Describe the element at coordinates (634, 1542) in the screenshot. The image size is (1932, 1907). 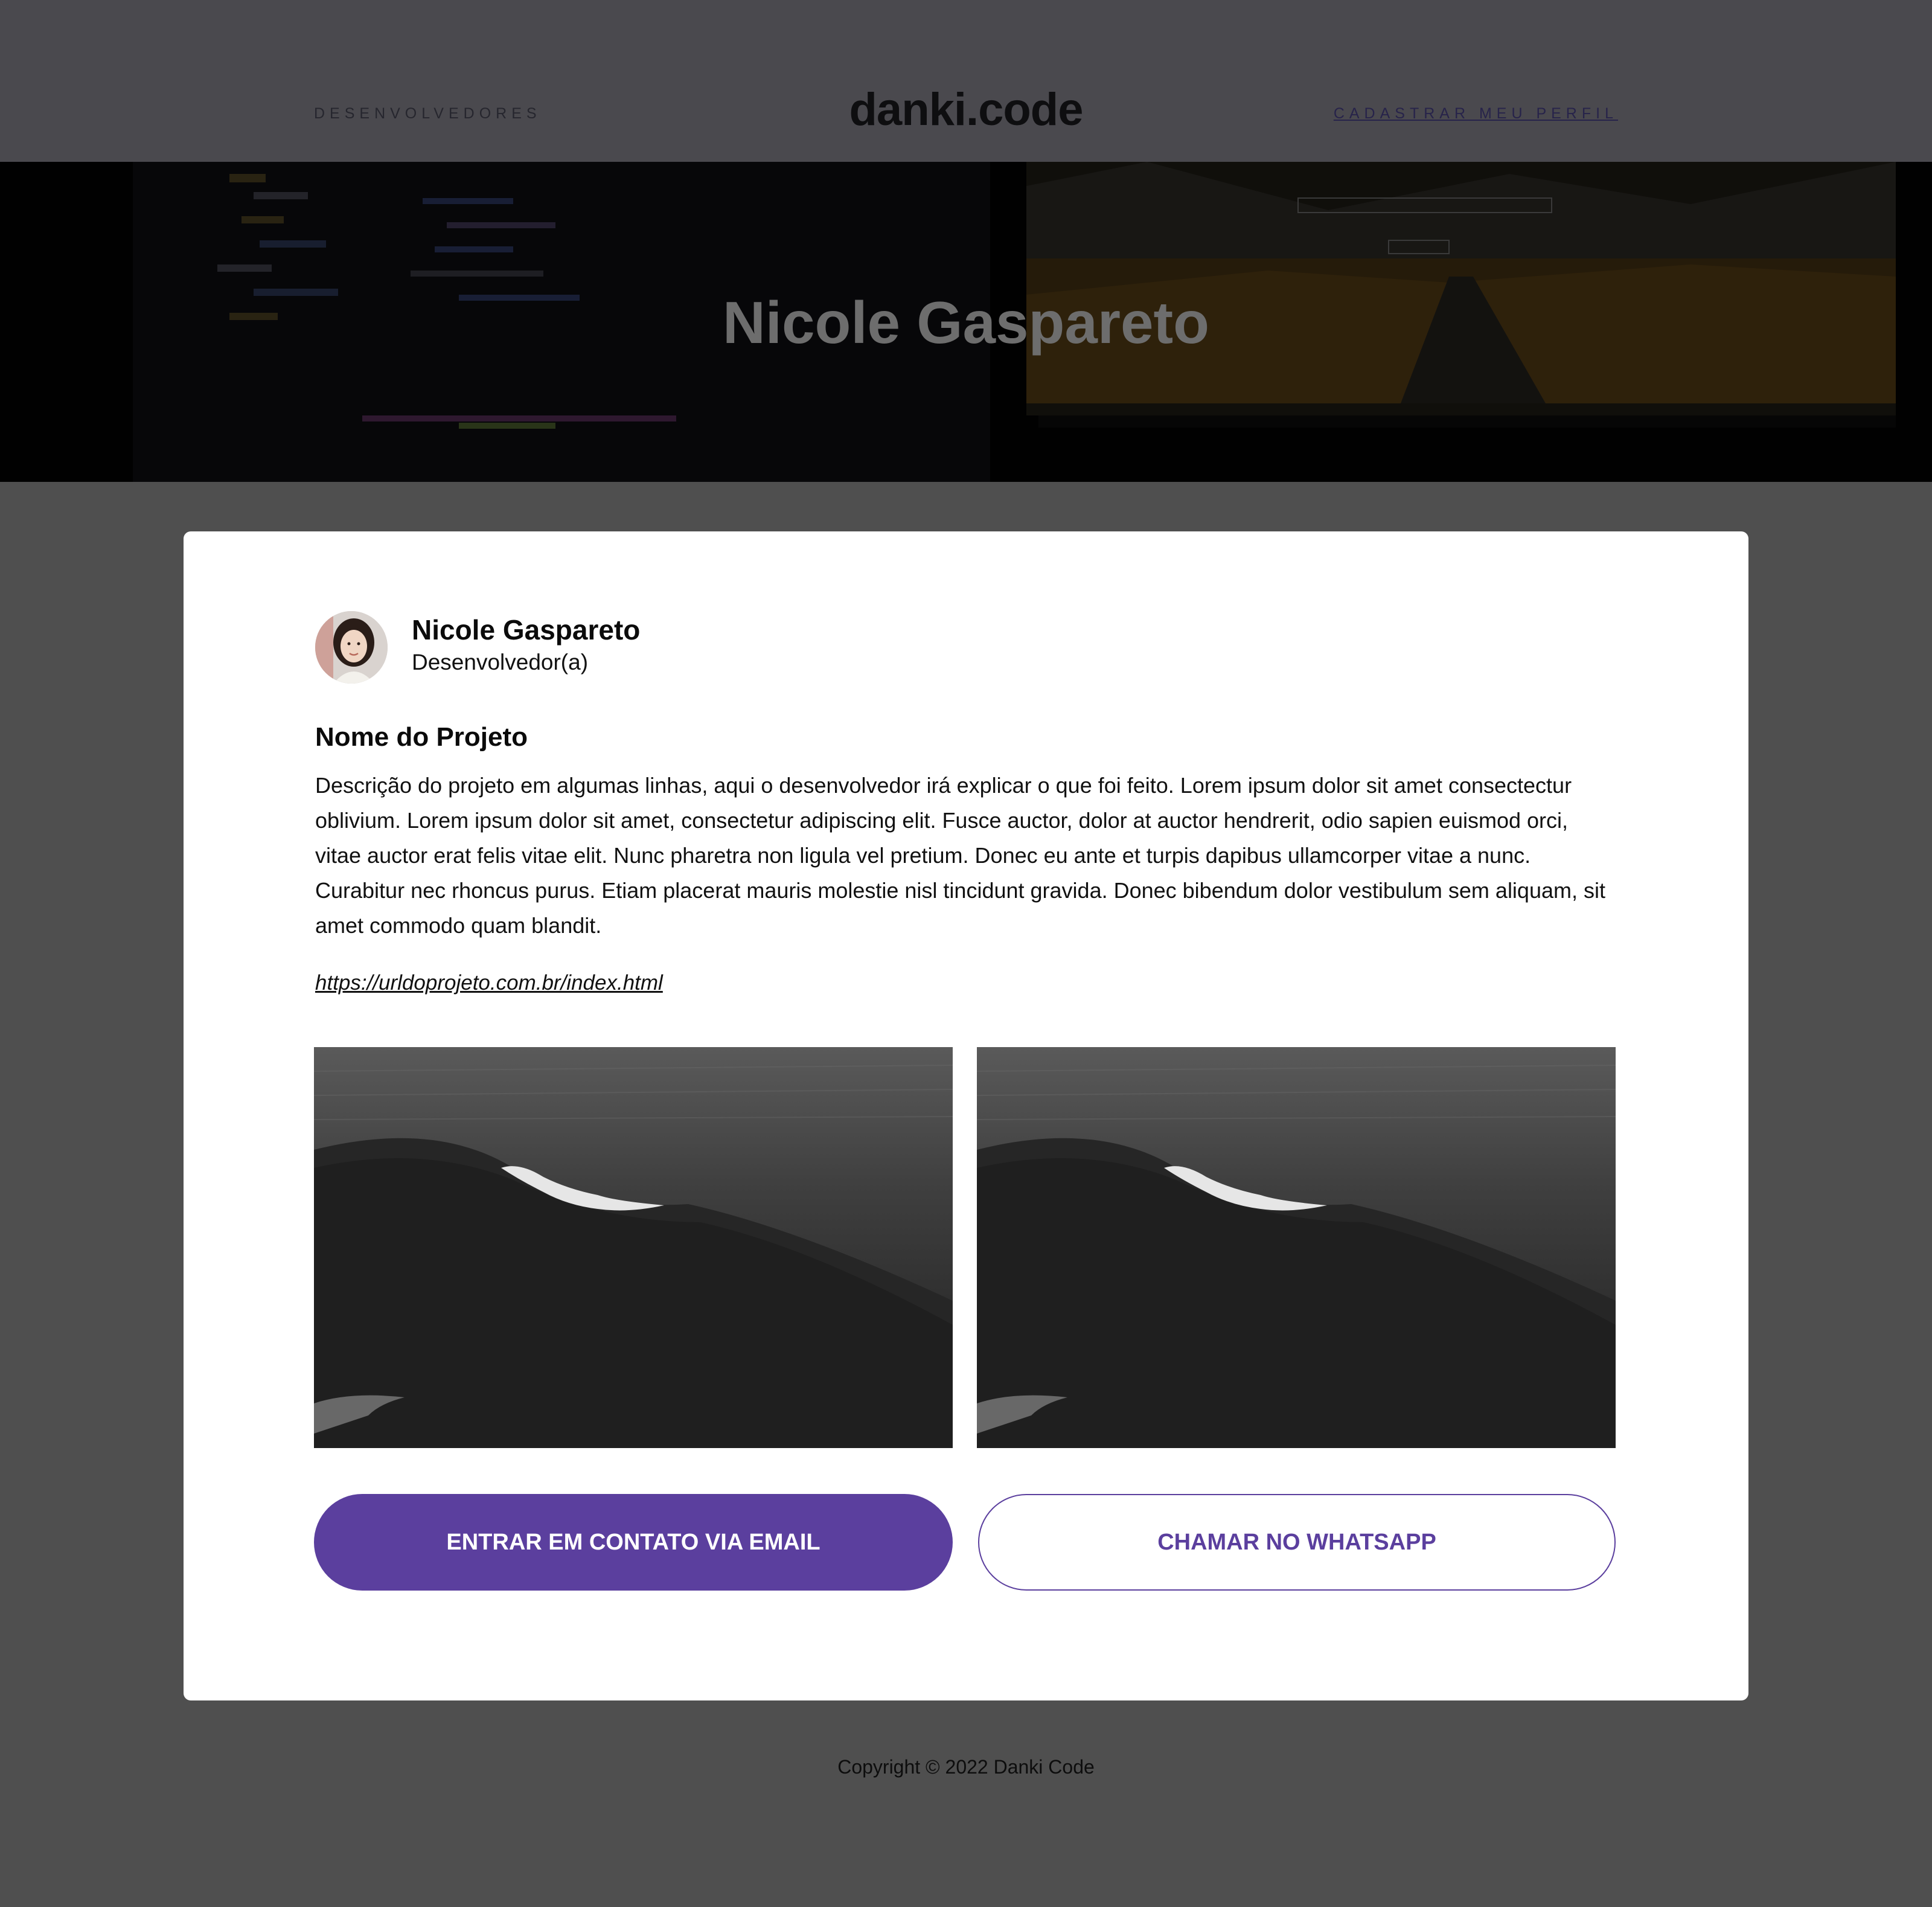
I see `contact-email-button: ENTRAR EM CONTATO VIA EMAIL` at that location.